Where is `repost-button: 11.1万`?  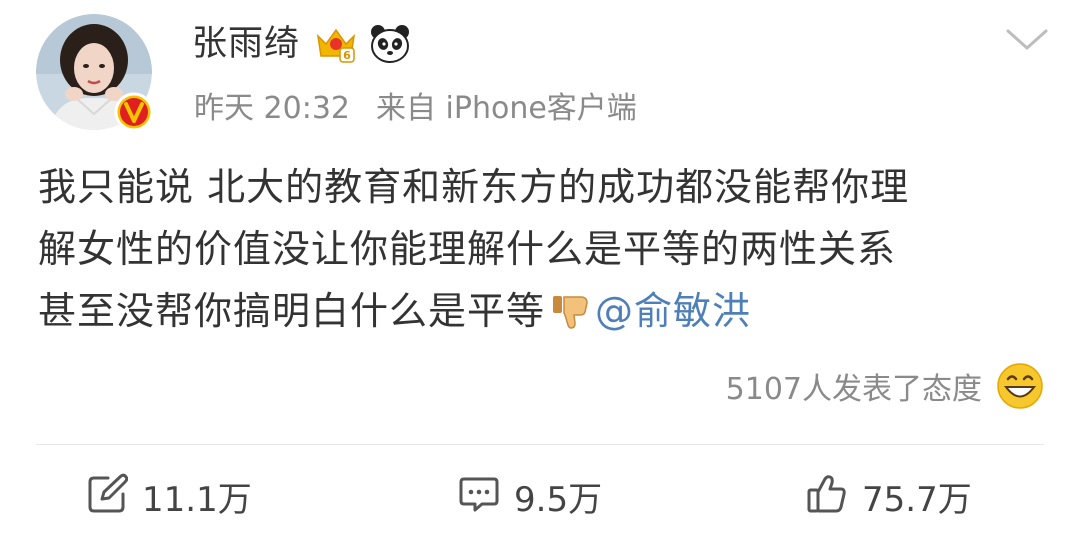
repost-button: 11.1万 is located at coordinates (169, 496).